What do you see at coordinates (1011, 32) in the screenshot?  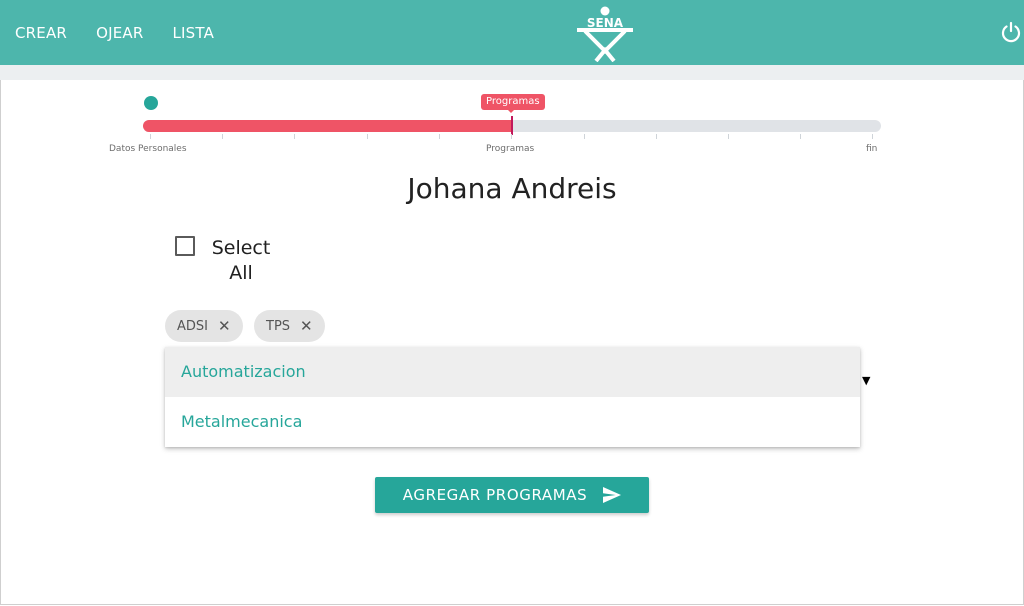 I see `power-icon` at bounding box center [1011, 32].